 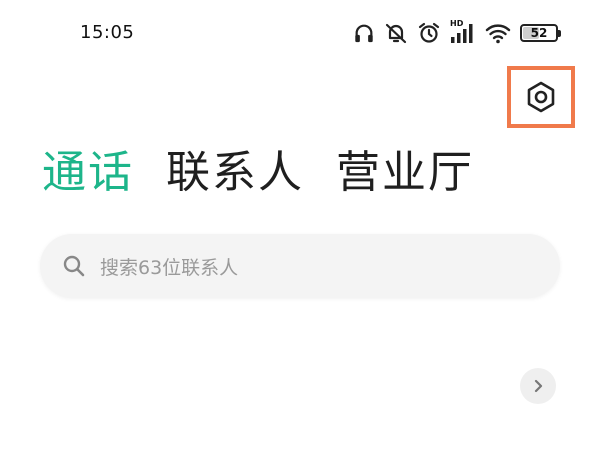 I want to click on status-icons: HD 52, so click(x=457, y=32).